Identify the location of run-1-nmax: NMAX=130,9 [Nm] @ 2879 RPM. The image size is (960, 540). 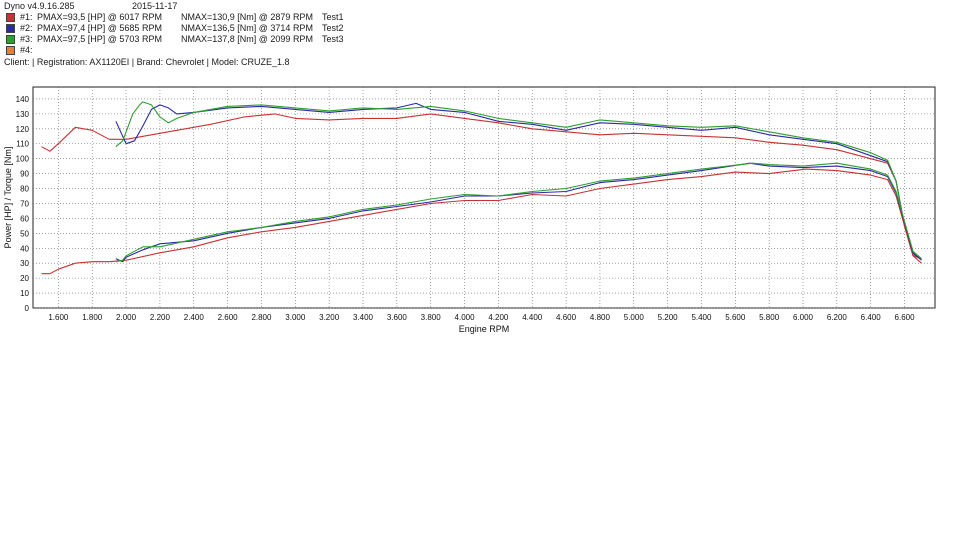
(247, 17).